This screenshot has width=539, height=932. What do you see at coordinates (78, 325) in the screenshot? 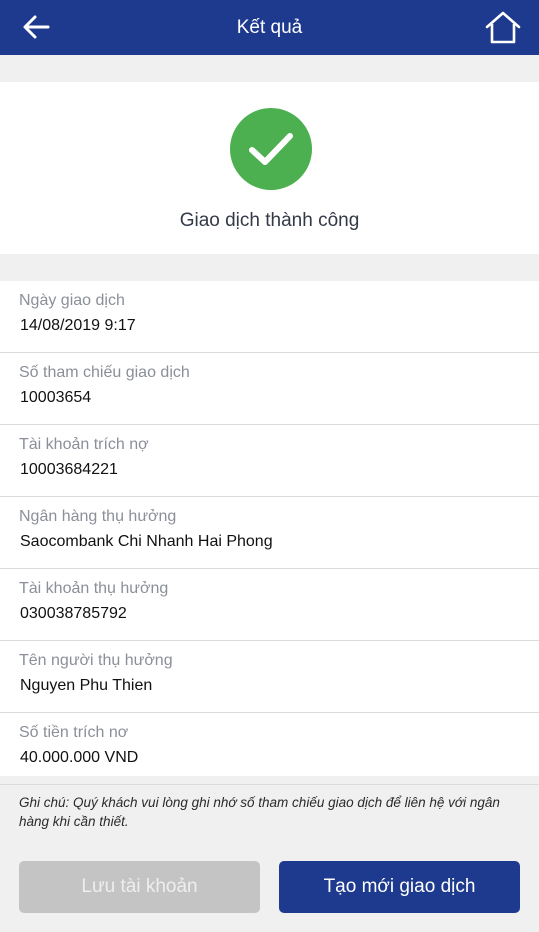
I see `detail-value: 14/08/2019 9:17` at bounding box center [78, 325].